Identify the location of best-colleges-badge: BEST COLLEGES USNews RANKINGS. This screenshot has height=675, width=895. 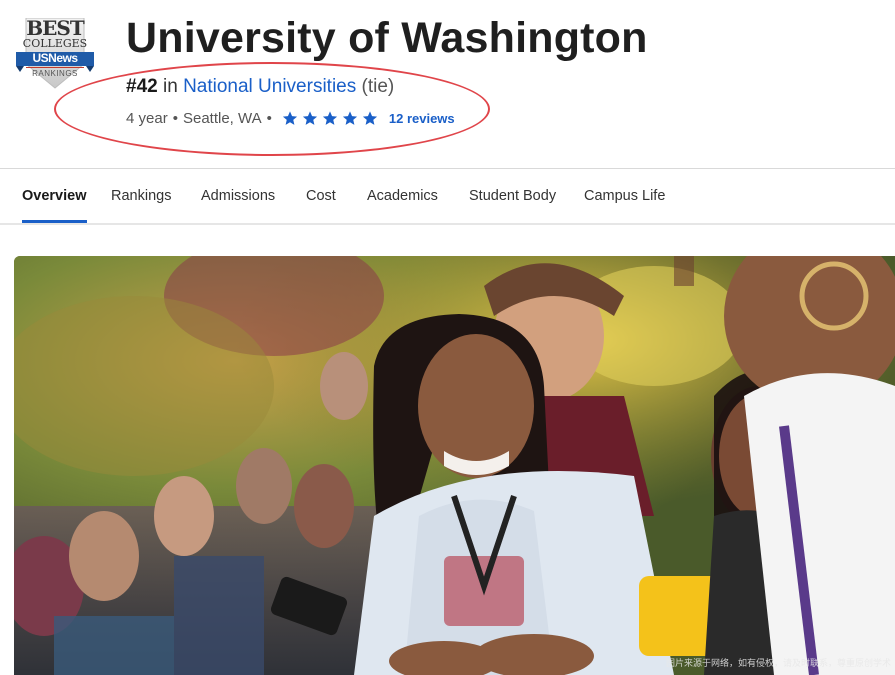
(55, 54).